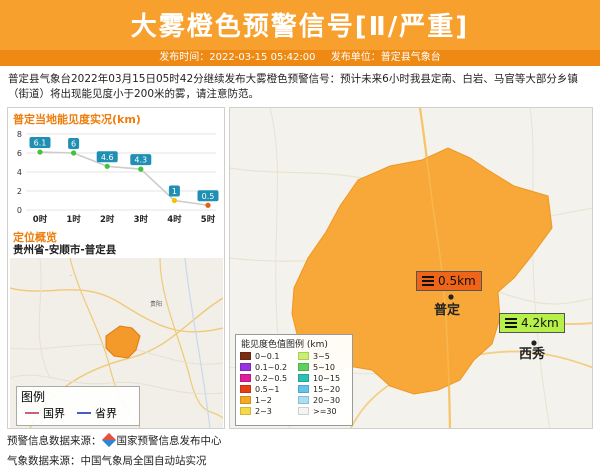 Image resolution: width=600 pixels, height=471 pixels. What do you see at coordinates (263, 411) in the screenshot?
I see `legend-label: 2~3` at bounding box center [263, 411].